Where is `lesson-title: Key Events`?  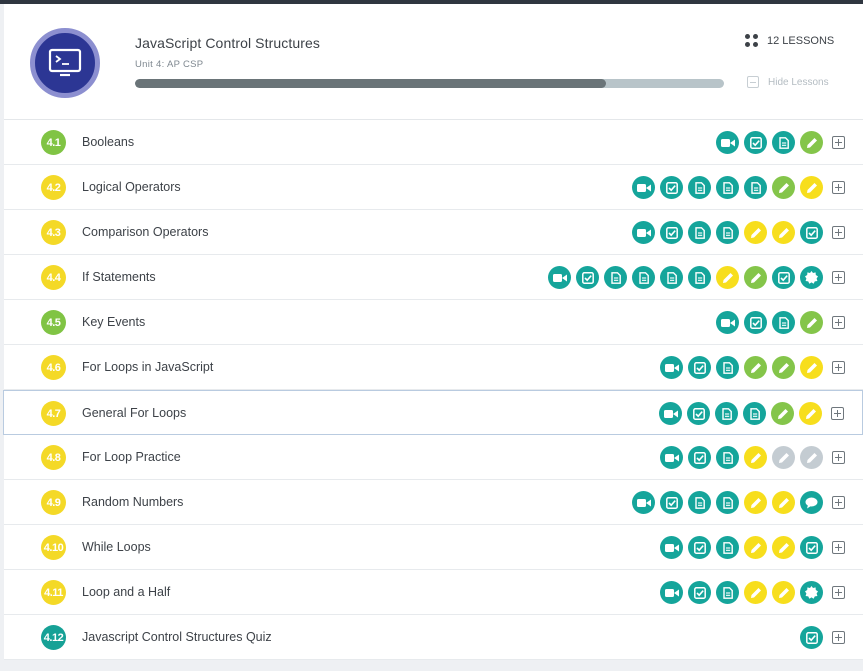 lesson-title: Key Events is located at coordinates (113, 322).